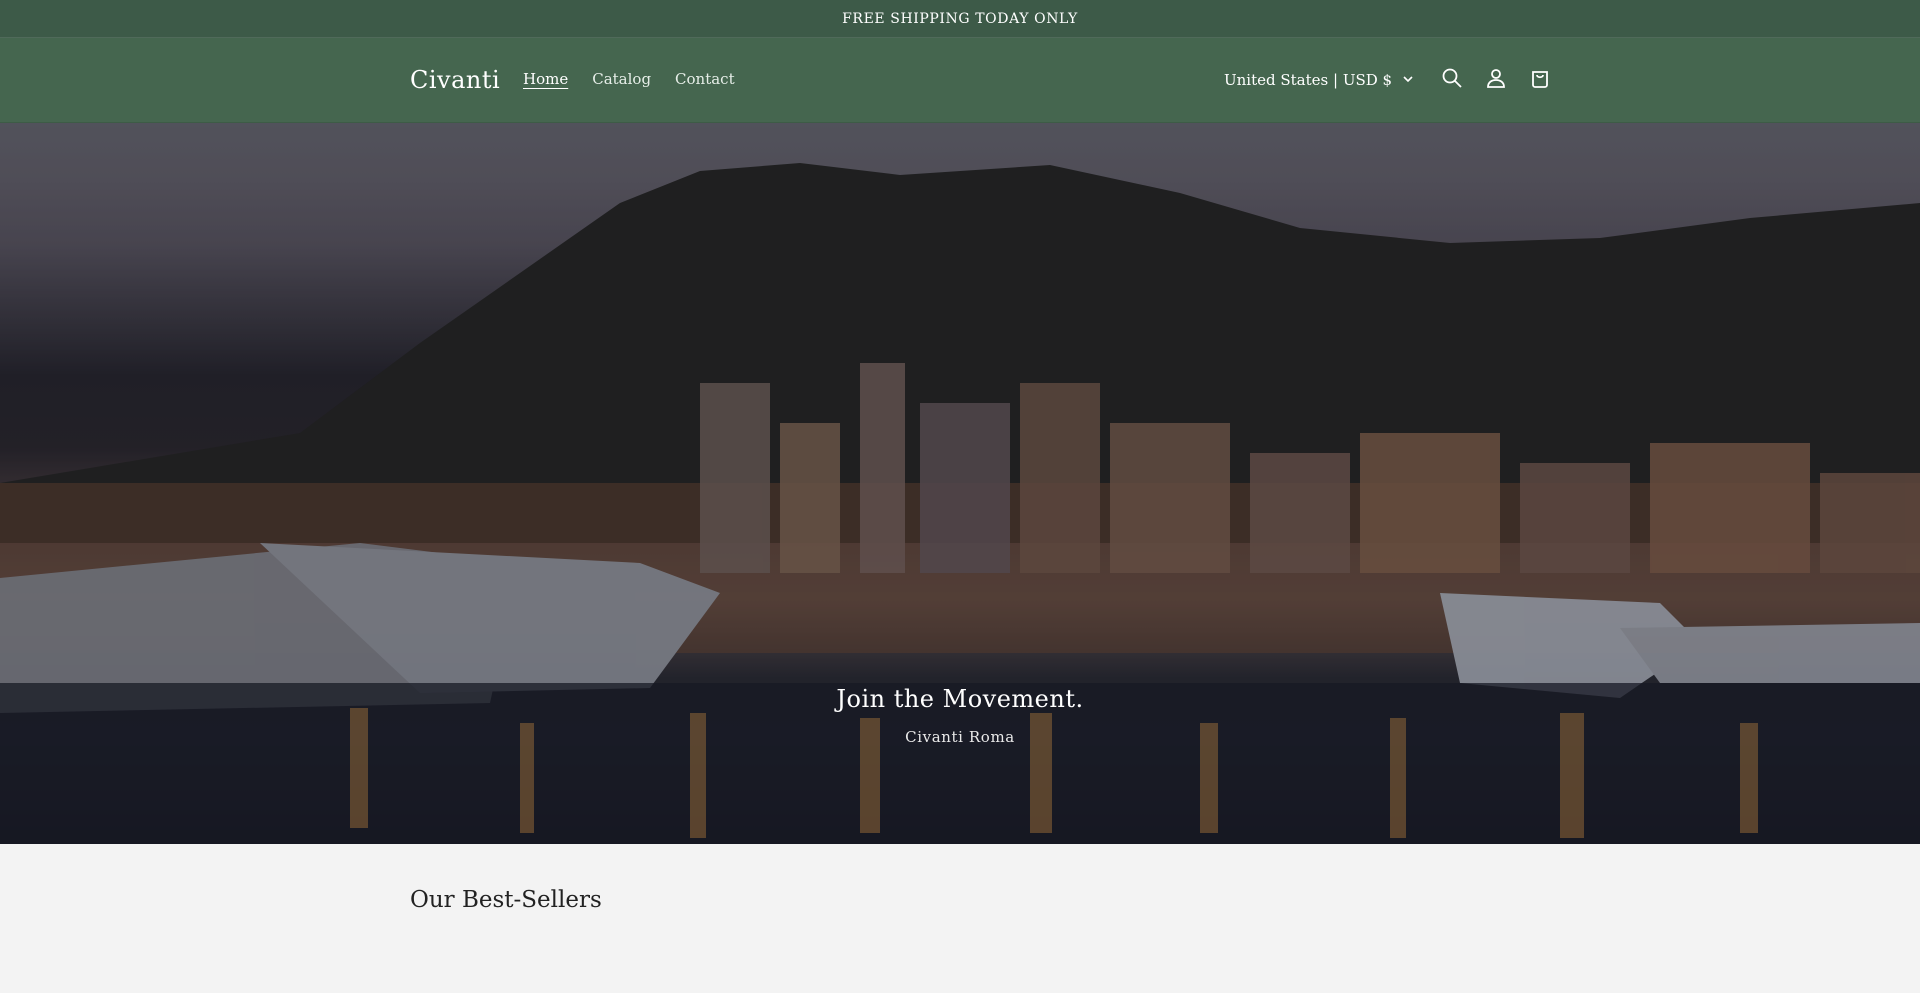  I want to click on nav-home: Home, so click(545, 79).